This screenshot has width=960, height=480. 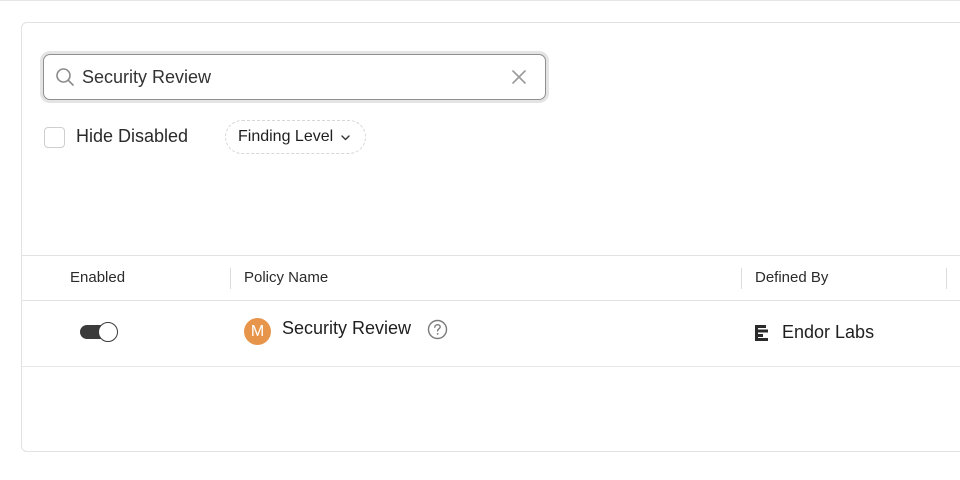 What do you see at coordinates (491, 278) in the screenshot?
I see `table-header: Enabled Policy Name Defined By` at bounding box center [491, 278].